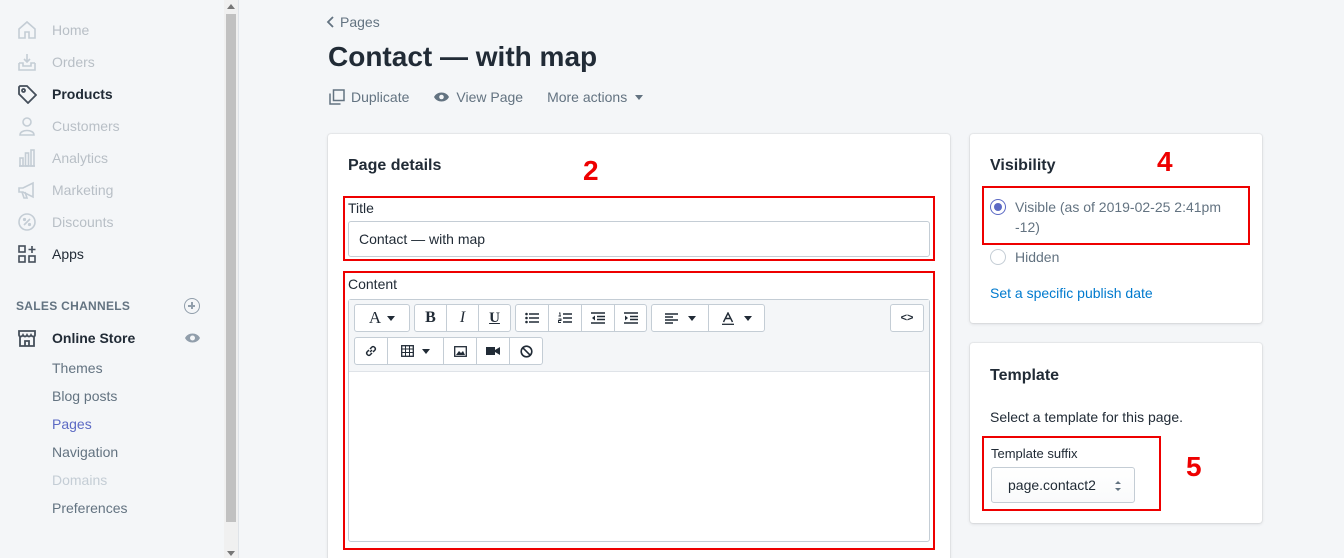  What do you see at coordinates (680, 318) in the screenshot?
I see `align-dropdown` at bounding box center [680, 318].